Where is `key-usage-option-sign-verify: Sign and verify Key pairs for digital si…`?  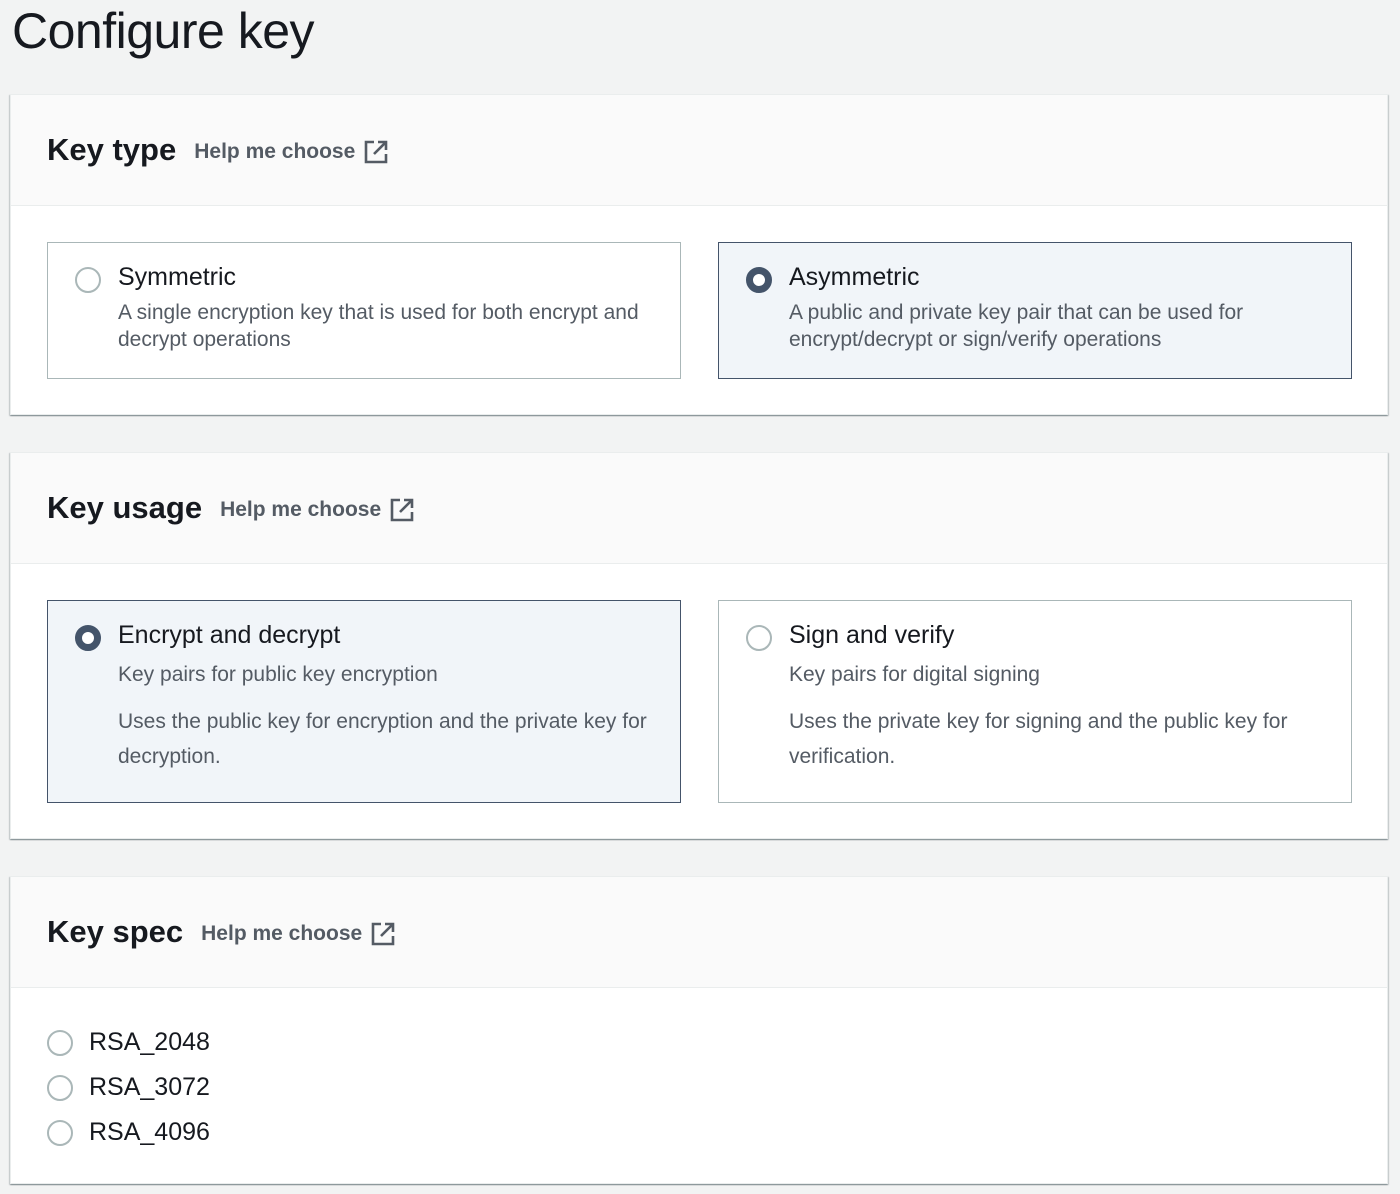 key-usage-option-sign-verify: Sign and verify Key pairs for digital si… is located at coordinates (1035, 701).